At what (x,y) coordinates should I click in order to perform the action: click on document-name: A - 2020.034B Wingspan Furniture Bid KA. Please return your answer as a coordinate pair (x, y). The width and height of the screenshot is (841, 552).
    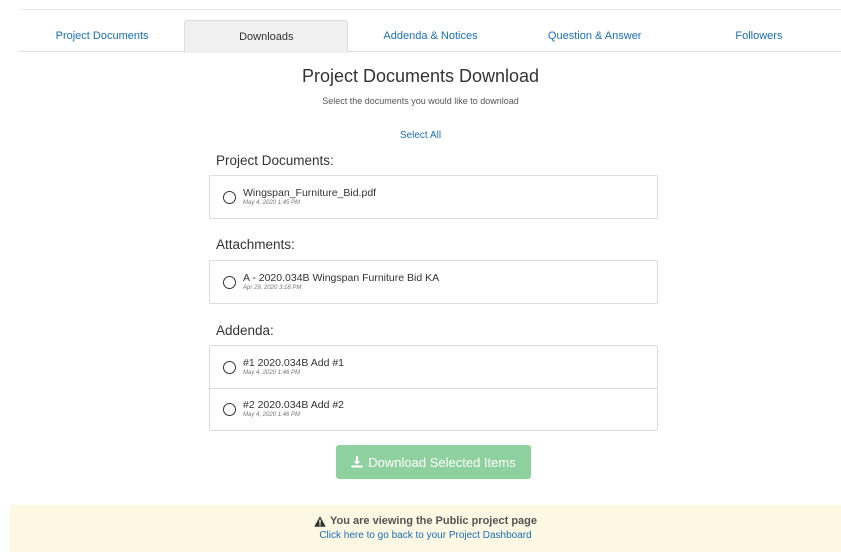
    Looking at the image, I should click on (341, 277).